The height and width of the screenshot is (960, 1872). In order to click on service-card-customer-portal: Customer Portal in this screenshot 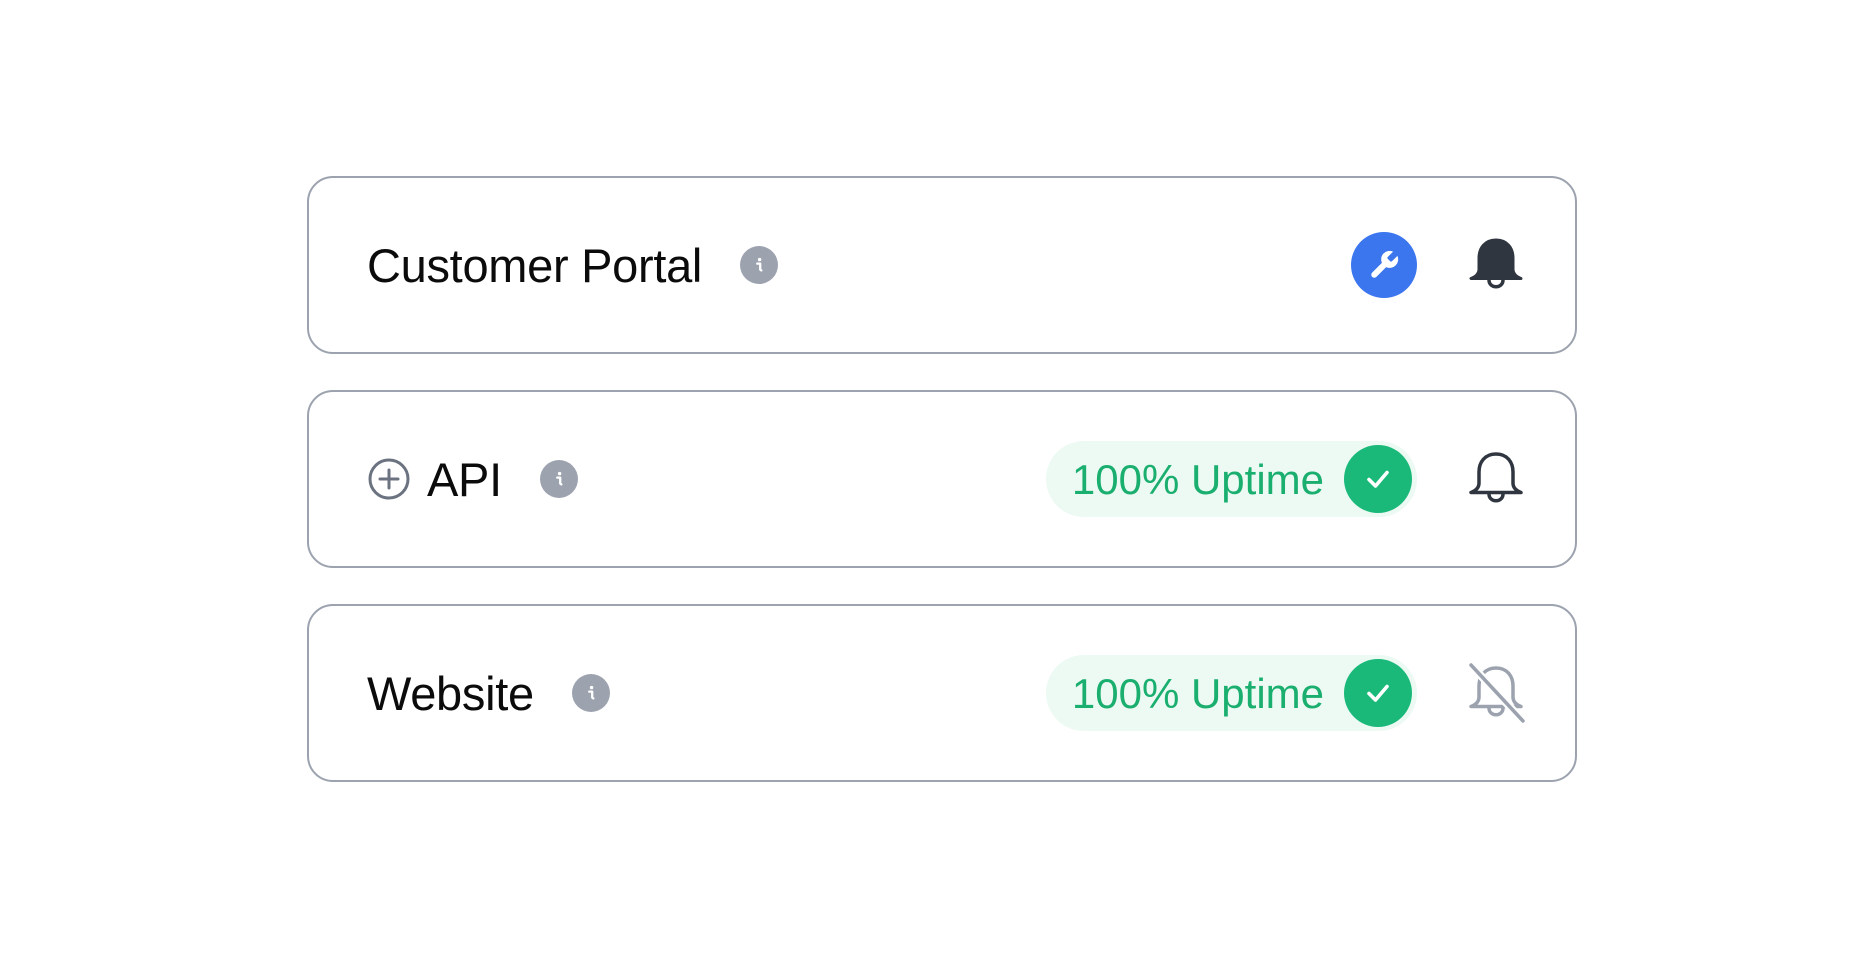, I will do `click(942, 265)`.